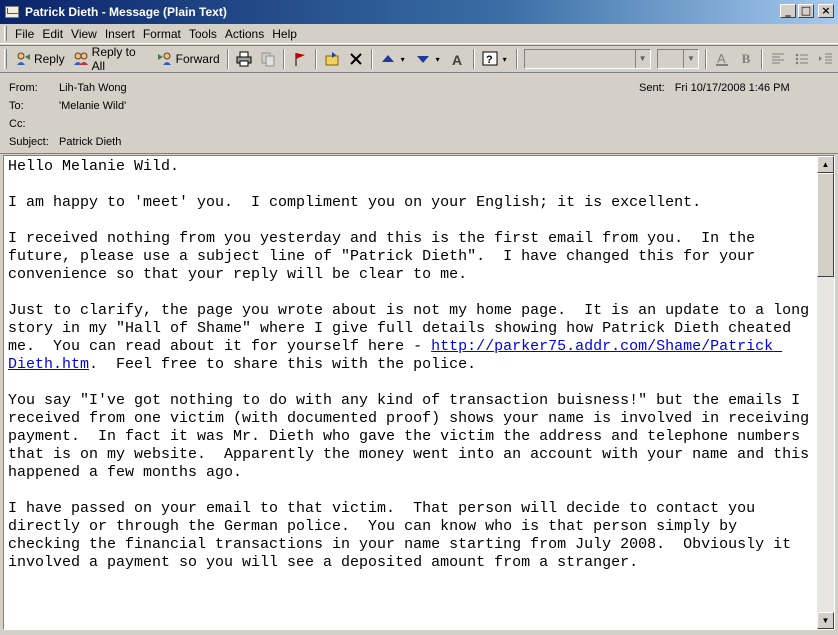 This screenshot has width=838, height=635. Describe the element at coordinates (16, 106) in the screenshot. I see `to-label: To:` at that location.